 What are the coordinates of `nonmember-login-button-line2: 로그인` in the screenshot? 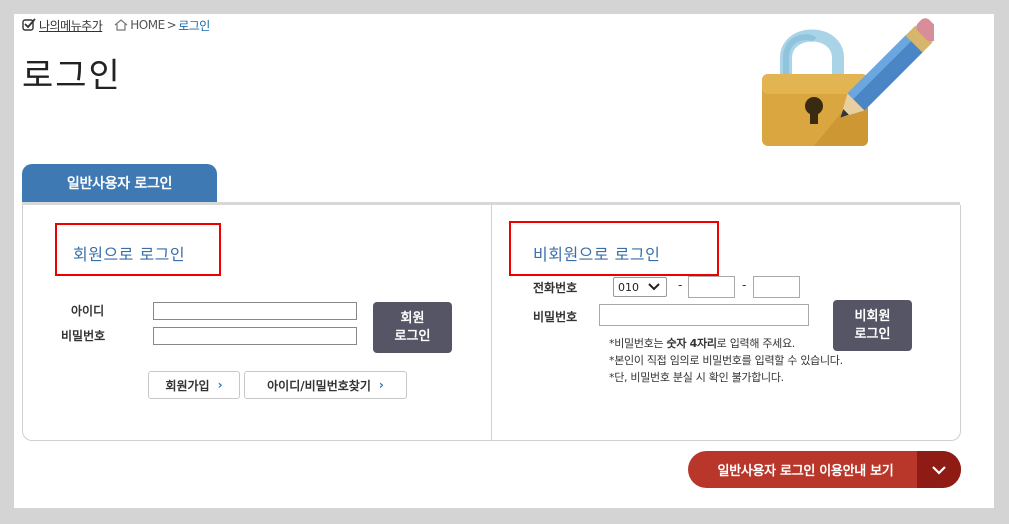 It's located at (872, 334).